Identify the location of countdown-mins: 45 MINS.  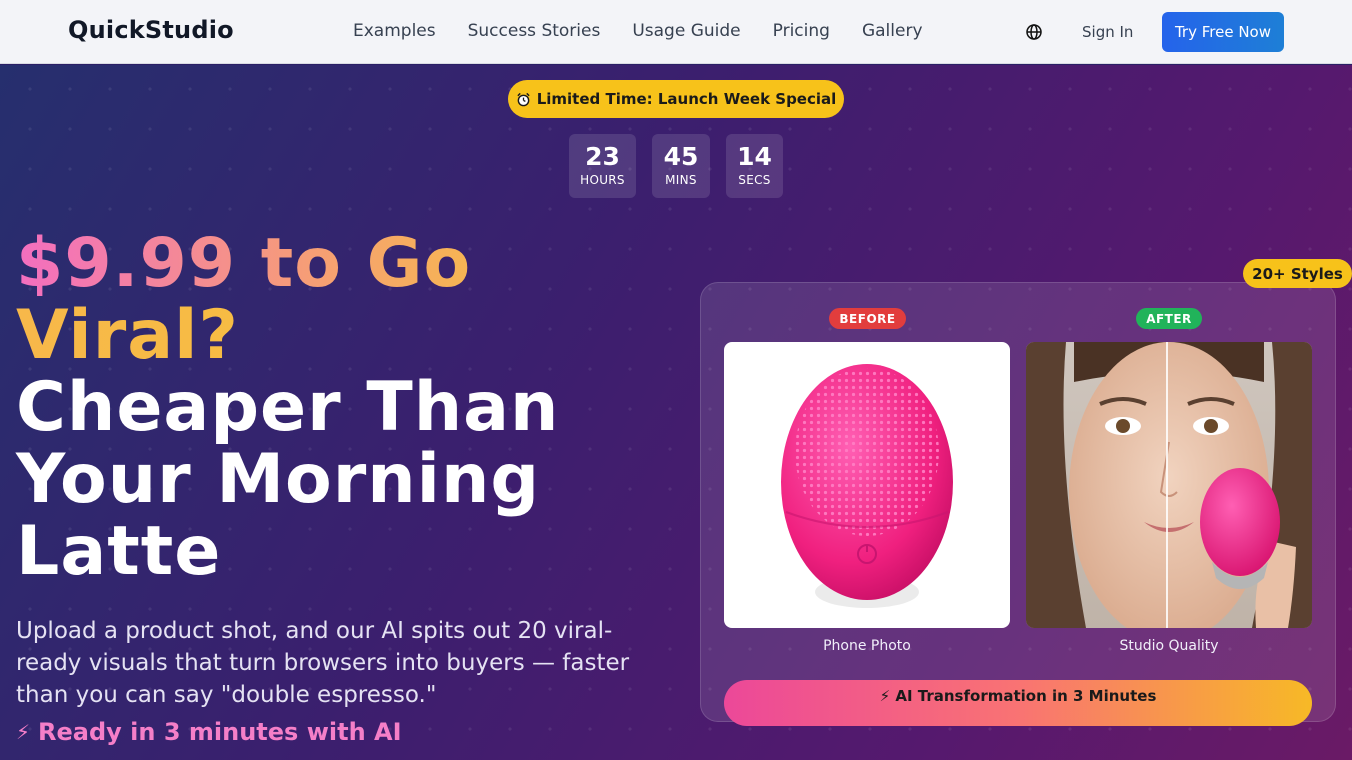
(681, 166).